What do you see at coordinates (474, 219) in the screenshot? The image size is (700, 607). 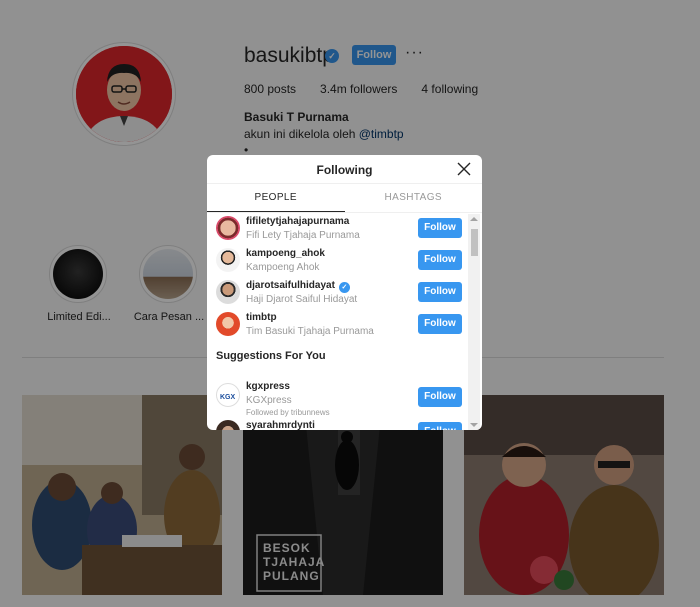 I see `scroll-up-arrow-icon` at bounding box center [474, 219].